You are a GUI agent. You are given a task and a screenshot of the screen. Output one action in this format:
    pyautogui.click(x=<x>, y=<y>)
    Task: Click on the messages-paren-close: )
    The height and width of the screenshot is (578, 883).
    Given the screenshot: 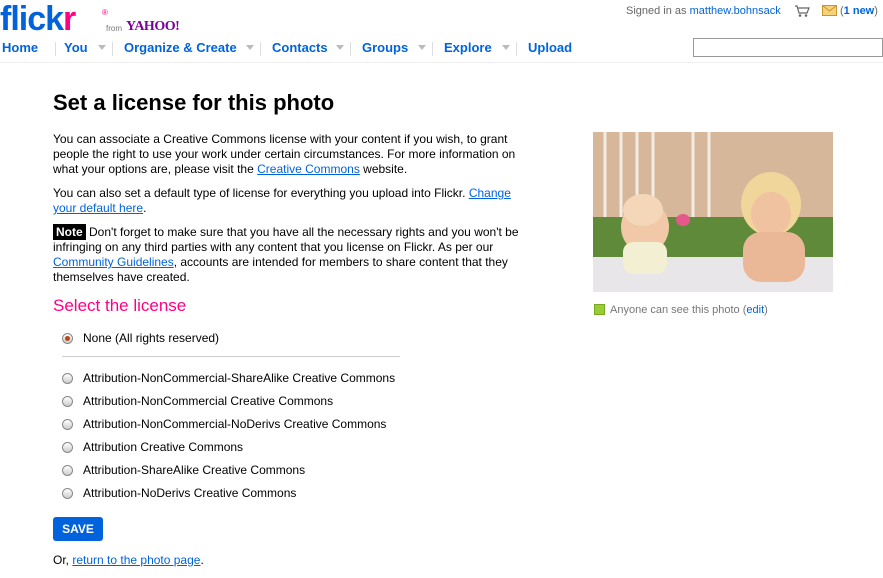 What is the action you would take?
    pyautogui.click(x=876, y=11)
    